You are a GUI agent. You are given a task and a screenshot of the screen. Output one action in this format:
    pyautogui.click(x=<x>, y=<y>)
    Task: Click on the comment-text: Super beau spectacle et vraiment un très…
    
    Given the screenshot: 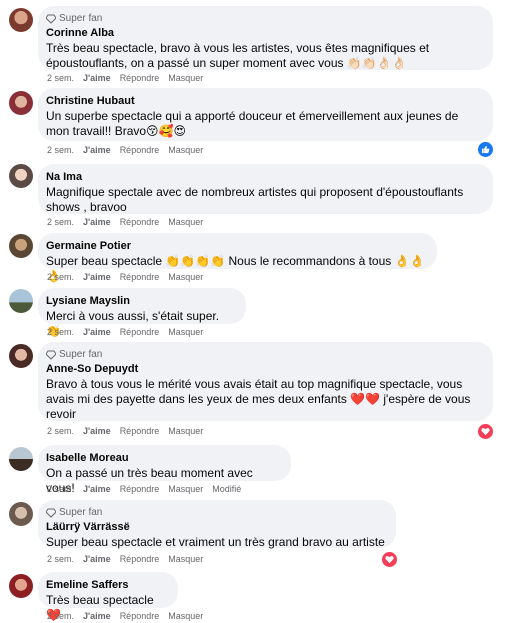 What is the action you would take?
    pyautogui.click(x=215, y=542)
    